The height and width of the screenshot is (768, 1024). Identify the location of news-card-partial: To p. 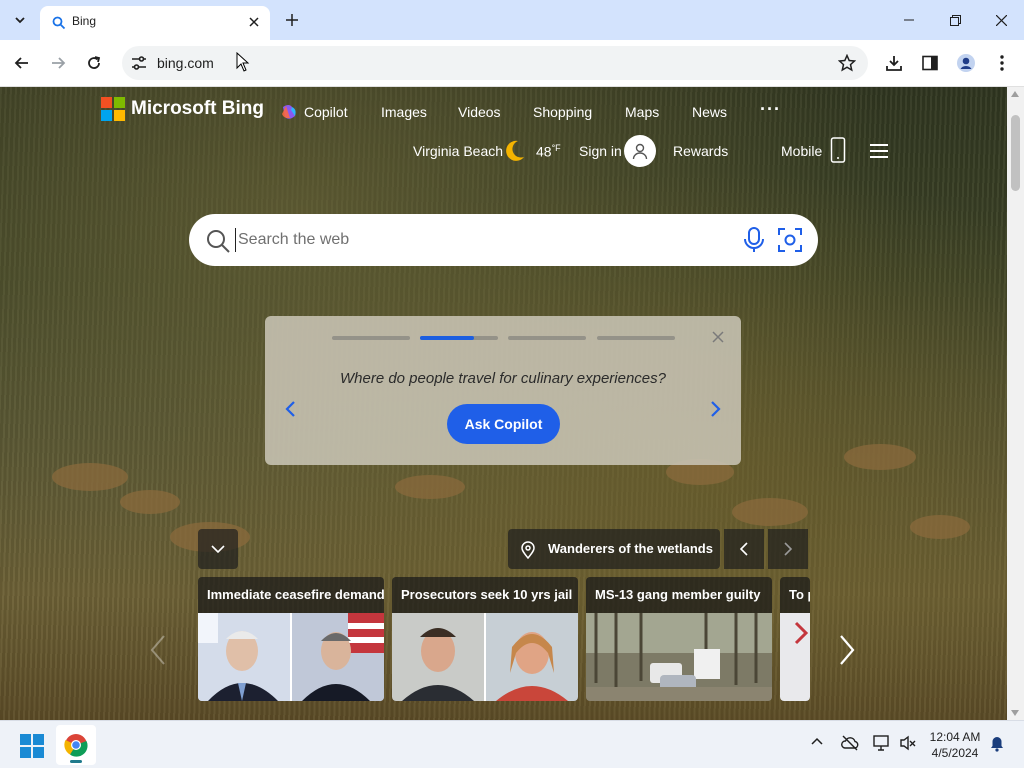
(795, 639).